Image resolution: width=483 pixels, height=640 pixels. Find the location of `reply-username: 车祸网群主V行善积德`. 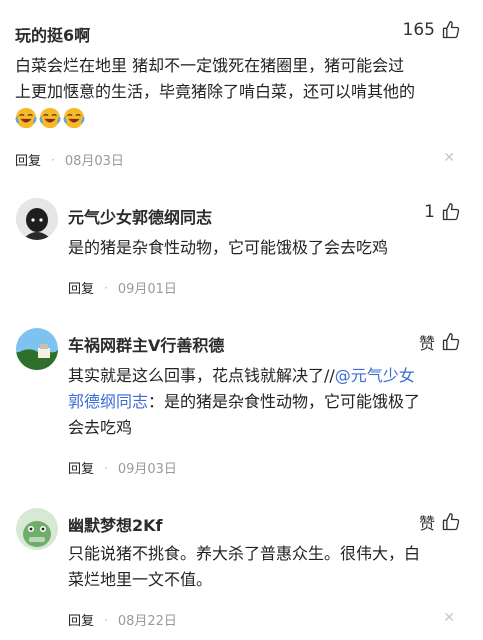

reply-username: 车祸网群主V行善积德 is located at coordinates (146, 344).